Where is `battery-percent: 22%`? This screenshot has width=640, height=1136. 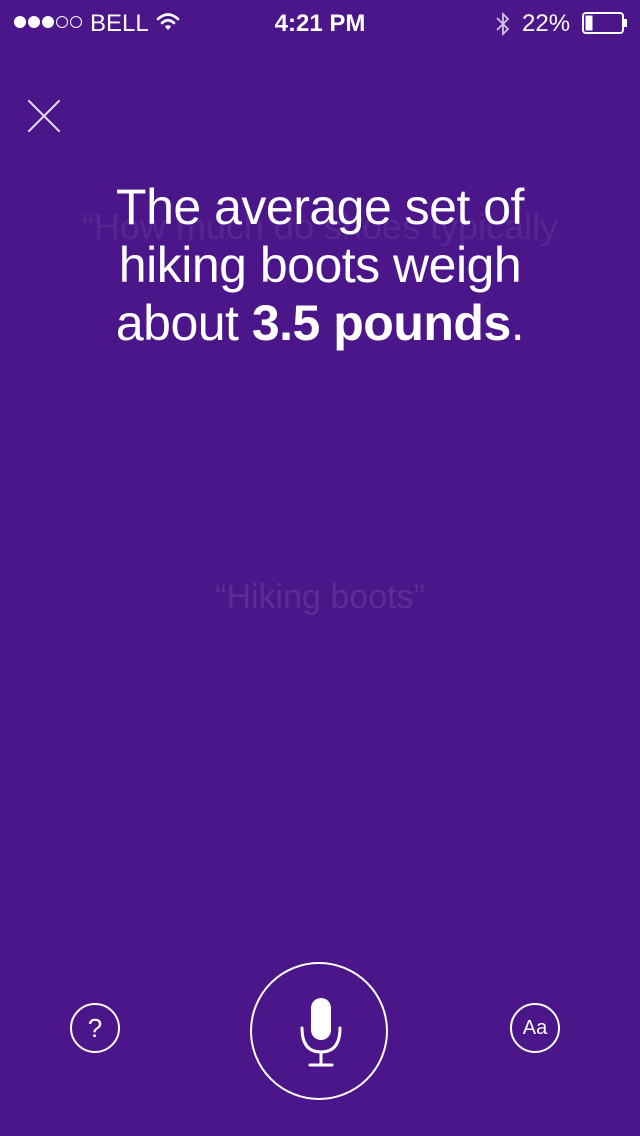 battery-percent: 22% is located at coordinates (546, 23).